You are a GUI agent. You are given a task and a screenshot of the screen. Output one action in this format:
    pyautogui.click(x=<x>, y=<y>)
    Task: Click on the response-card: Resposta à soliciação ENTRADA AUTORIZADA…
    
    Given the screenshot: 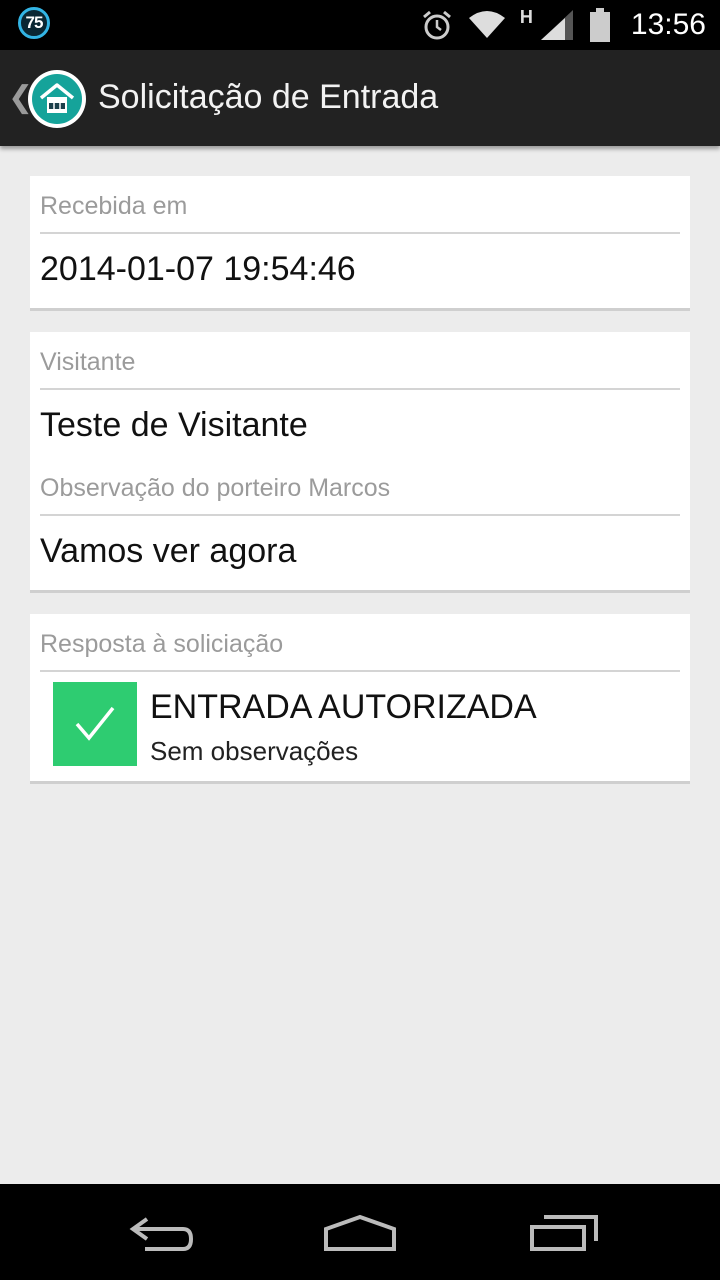 What is the action you would take?
    pyautogui.click(x=360, y=699)
    